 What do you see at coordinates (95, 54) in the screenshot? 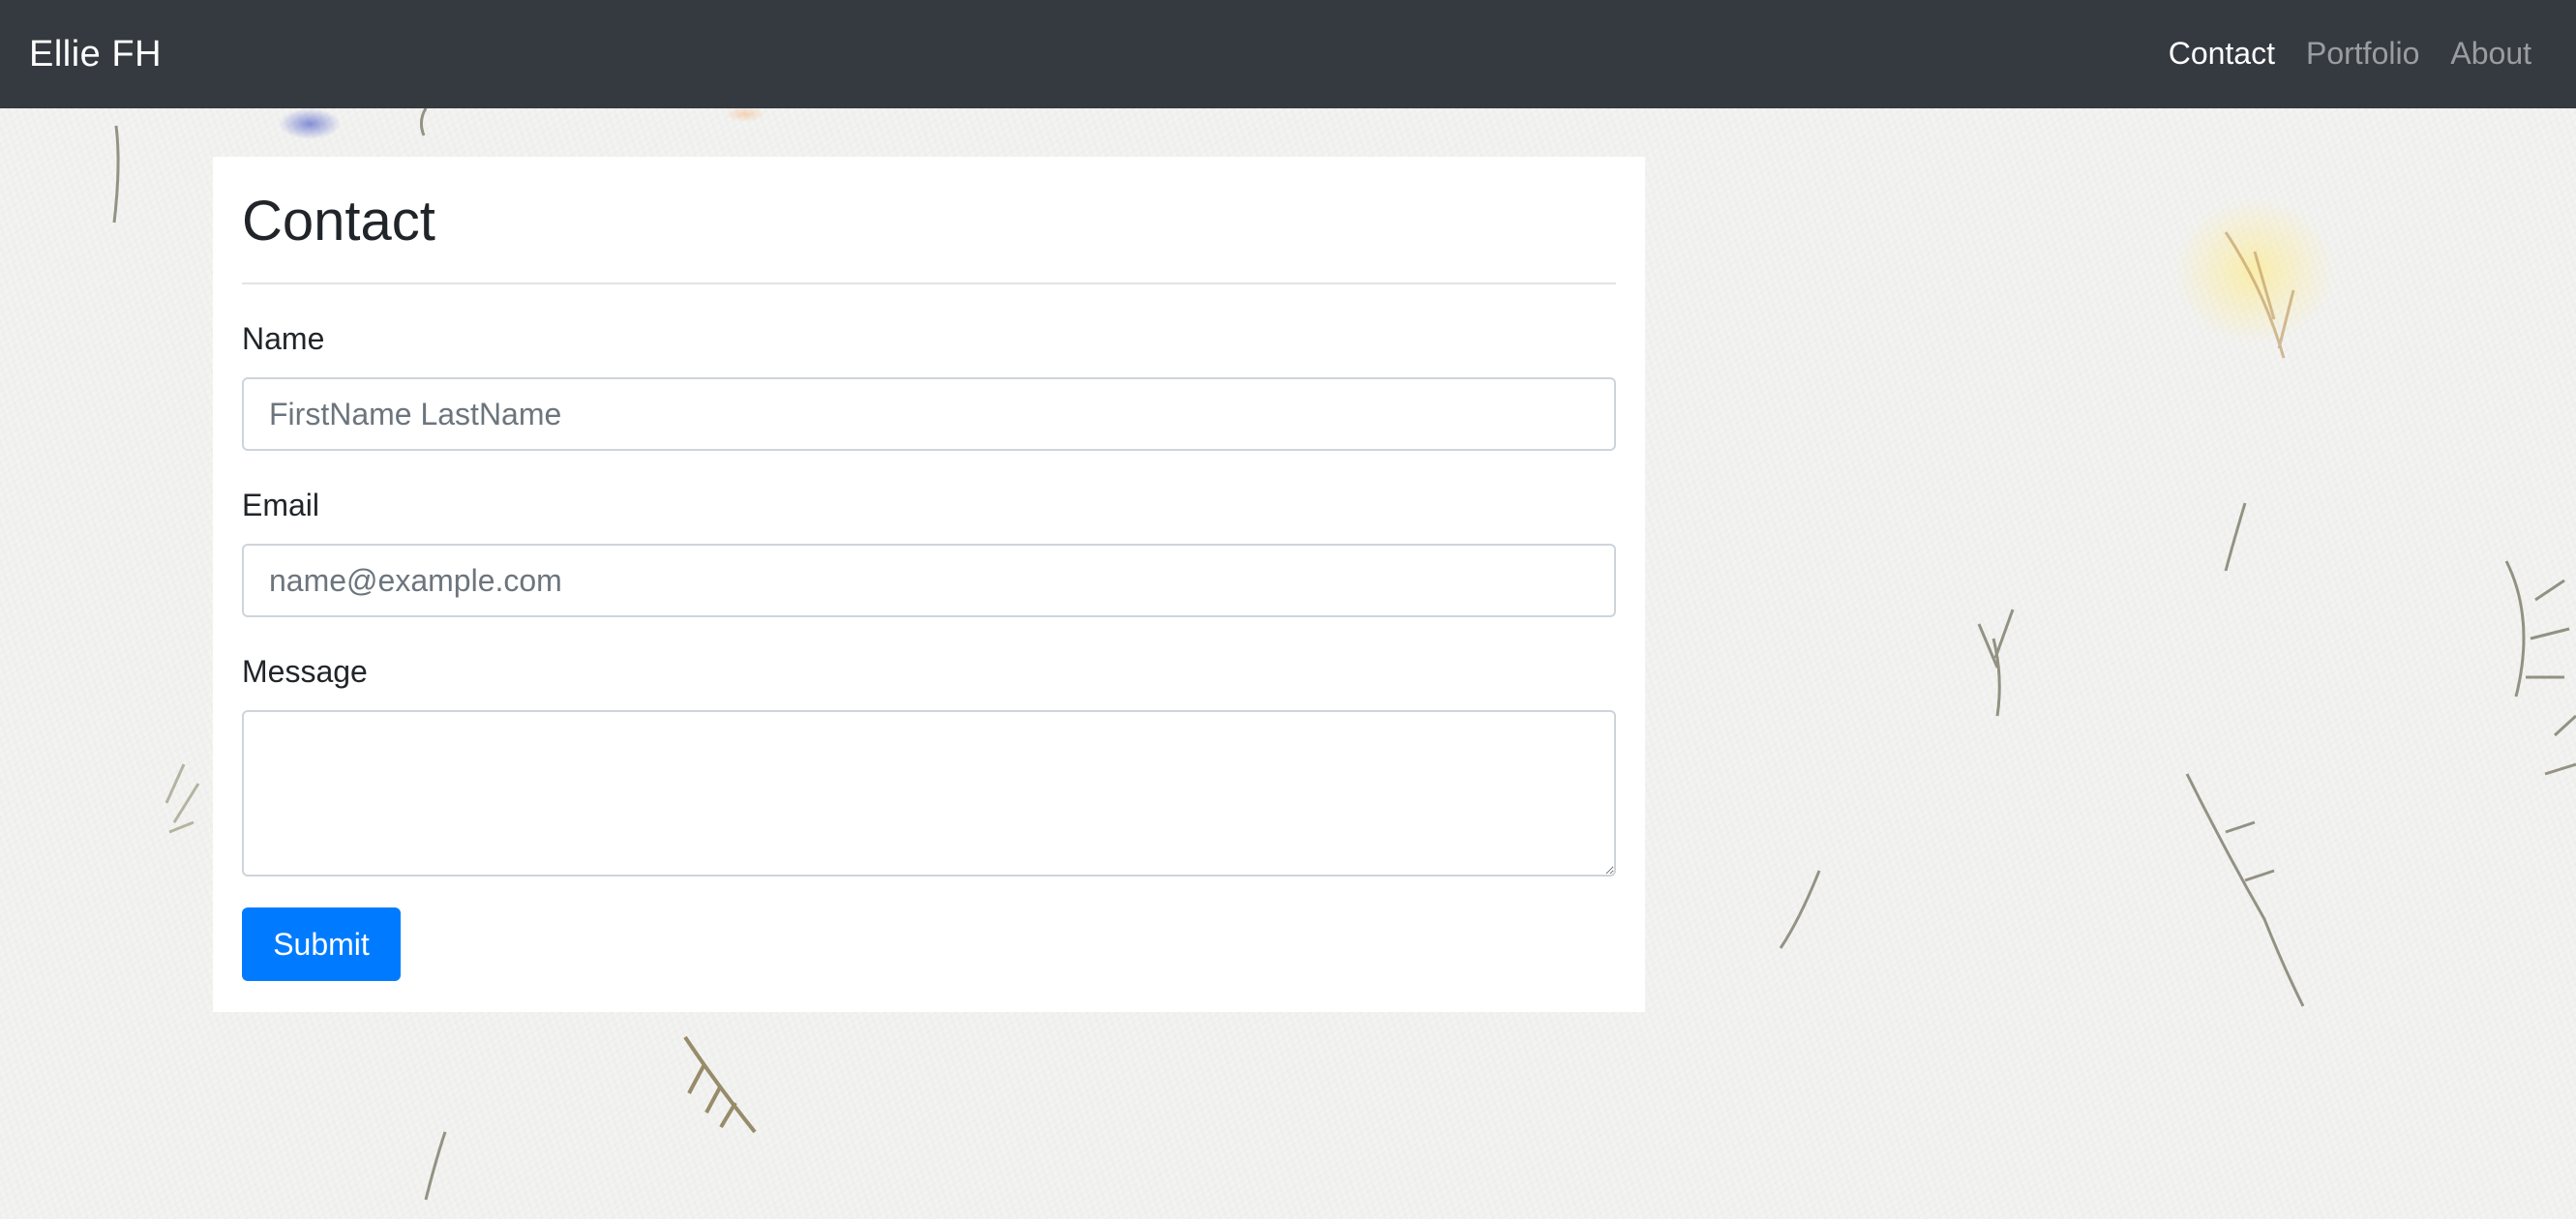
I see `brand-link: Ellie FH` at bounding box center [95, 54].